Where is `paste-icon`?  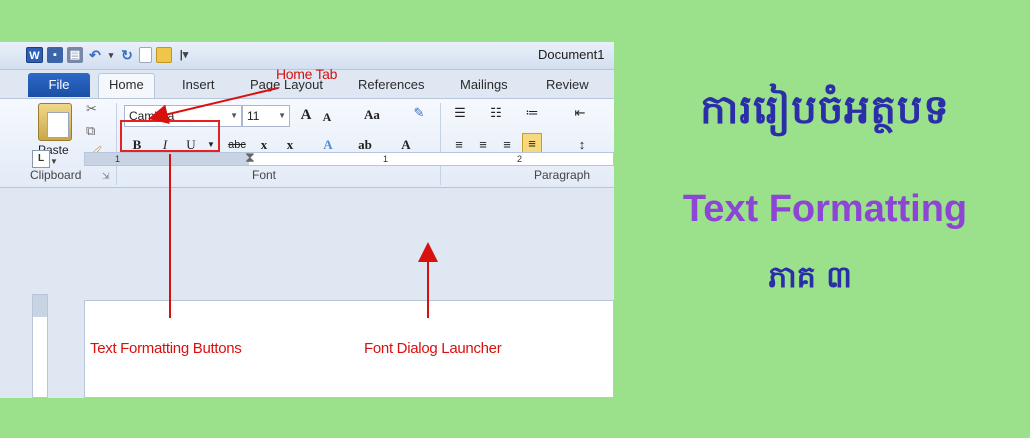
paste-icon is located at coordinates (55, 122).